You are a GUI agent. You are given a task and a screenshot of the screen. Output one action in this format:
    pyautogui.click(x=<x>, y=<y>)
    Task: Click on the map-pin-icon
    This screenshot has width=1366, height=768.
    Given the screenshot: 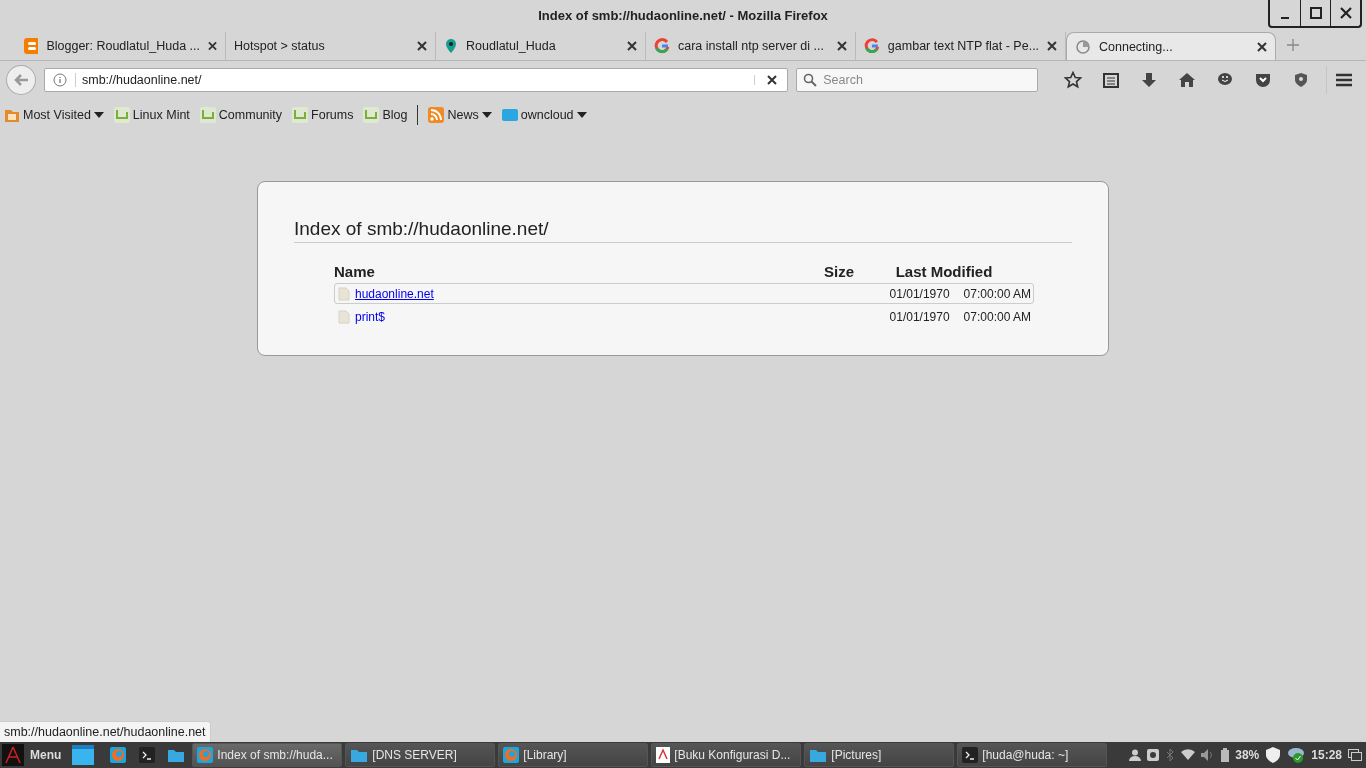 What is the action you would take?
    pyautogui.click(x=451, y=46)
    